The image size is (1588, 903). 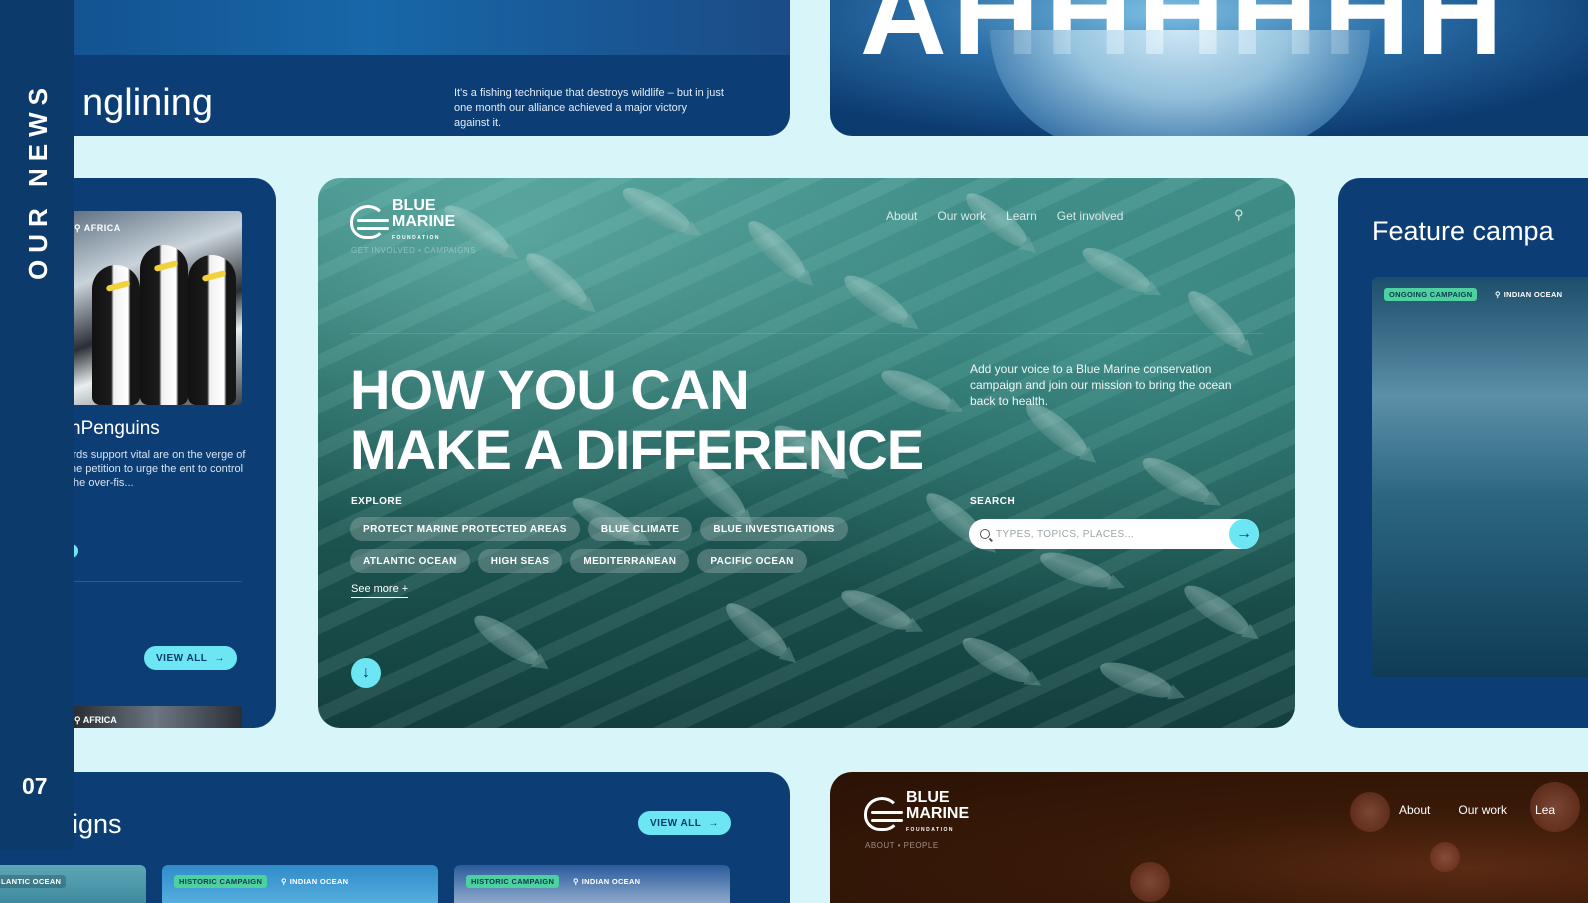 What do you see at coordinates (38, 180) in the screenshot?
I see `section-title: OUR NEWS` at bounding box center [38, 180].